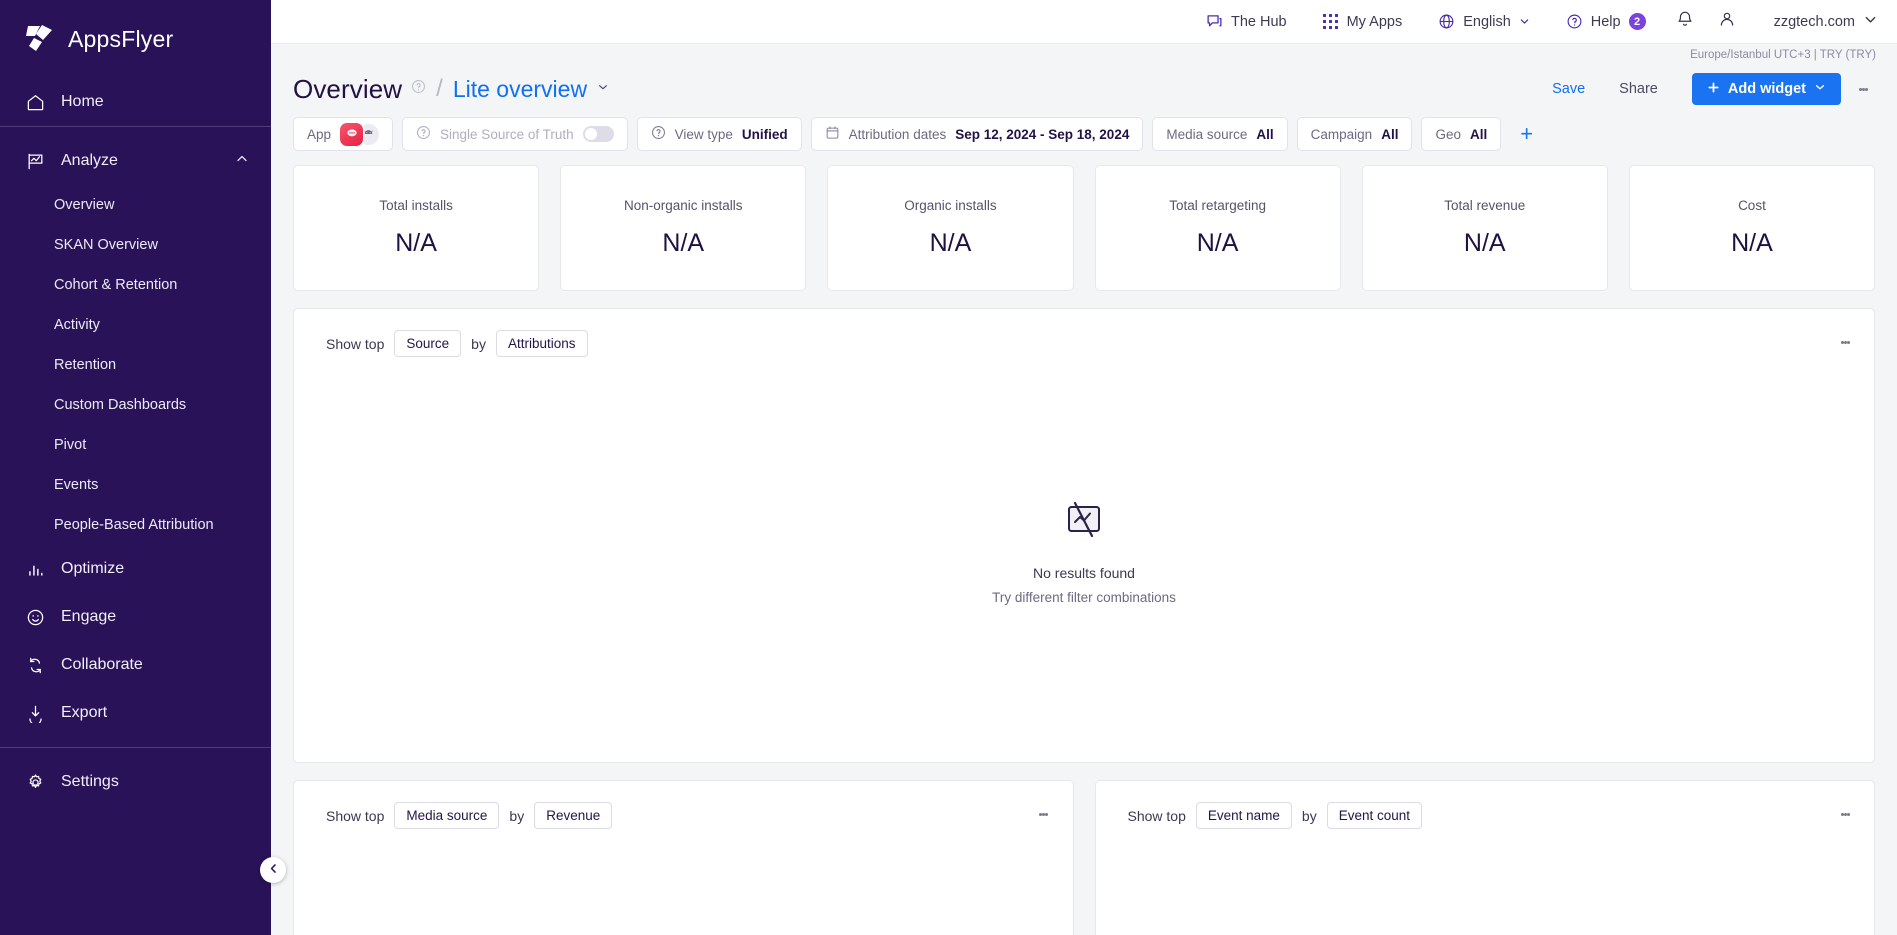  What do you see at coordinates (1568, 89) in the screenshot?
I see `save-button: Save` at bounding box center [1568, 89].